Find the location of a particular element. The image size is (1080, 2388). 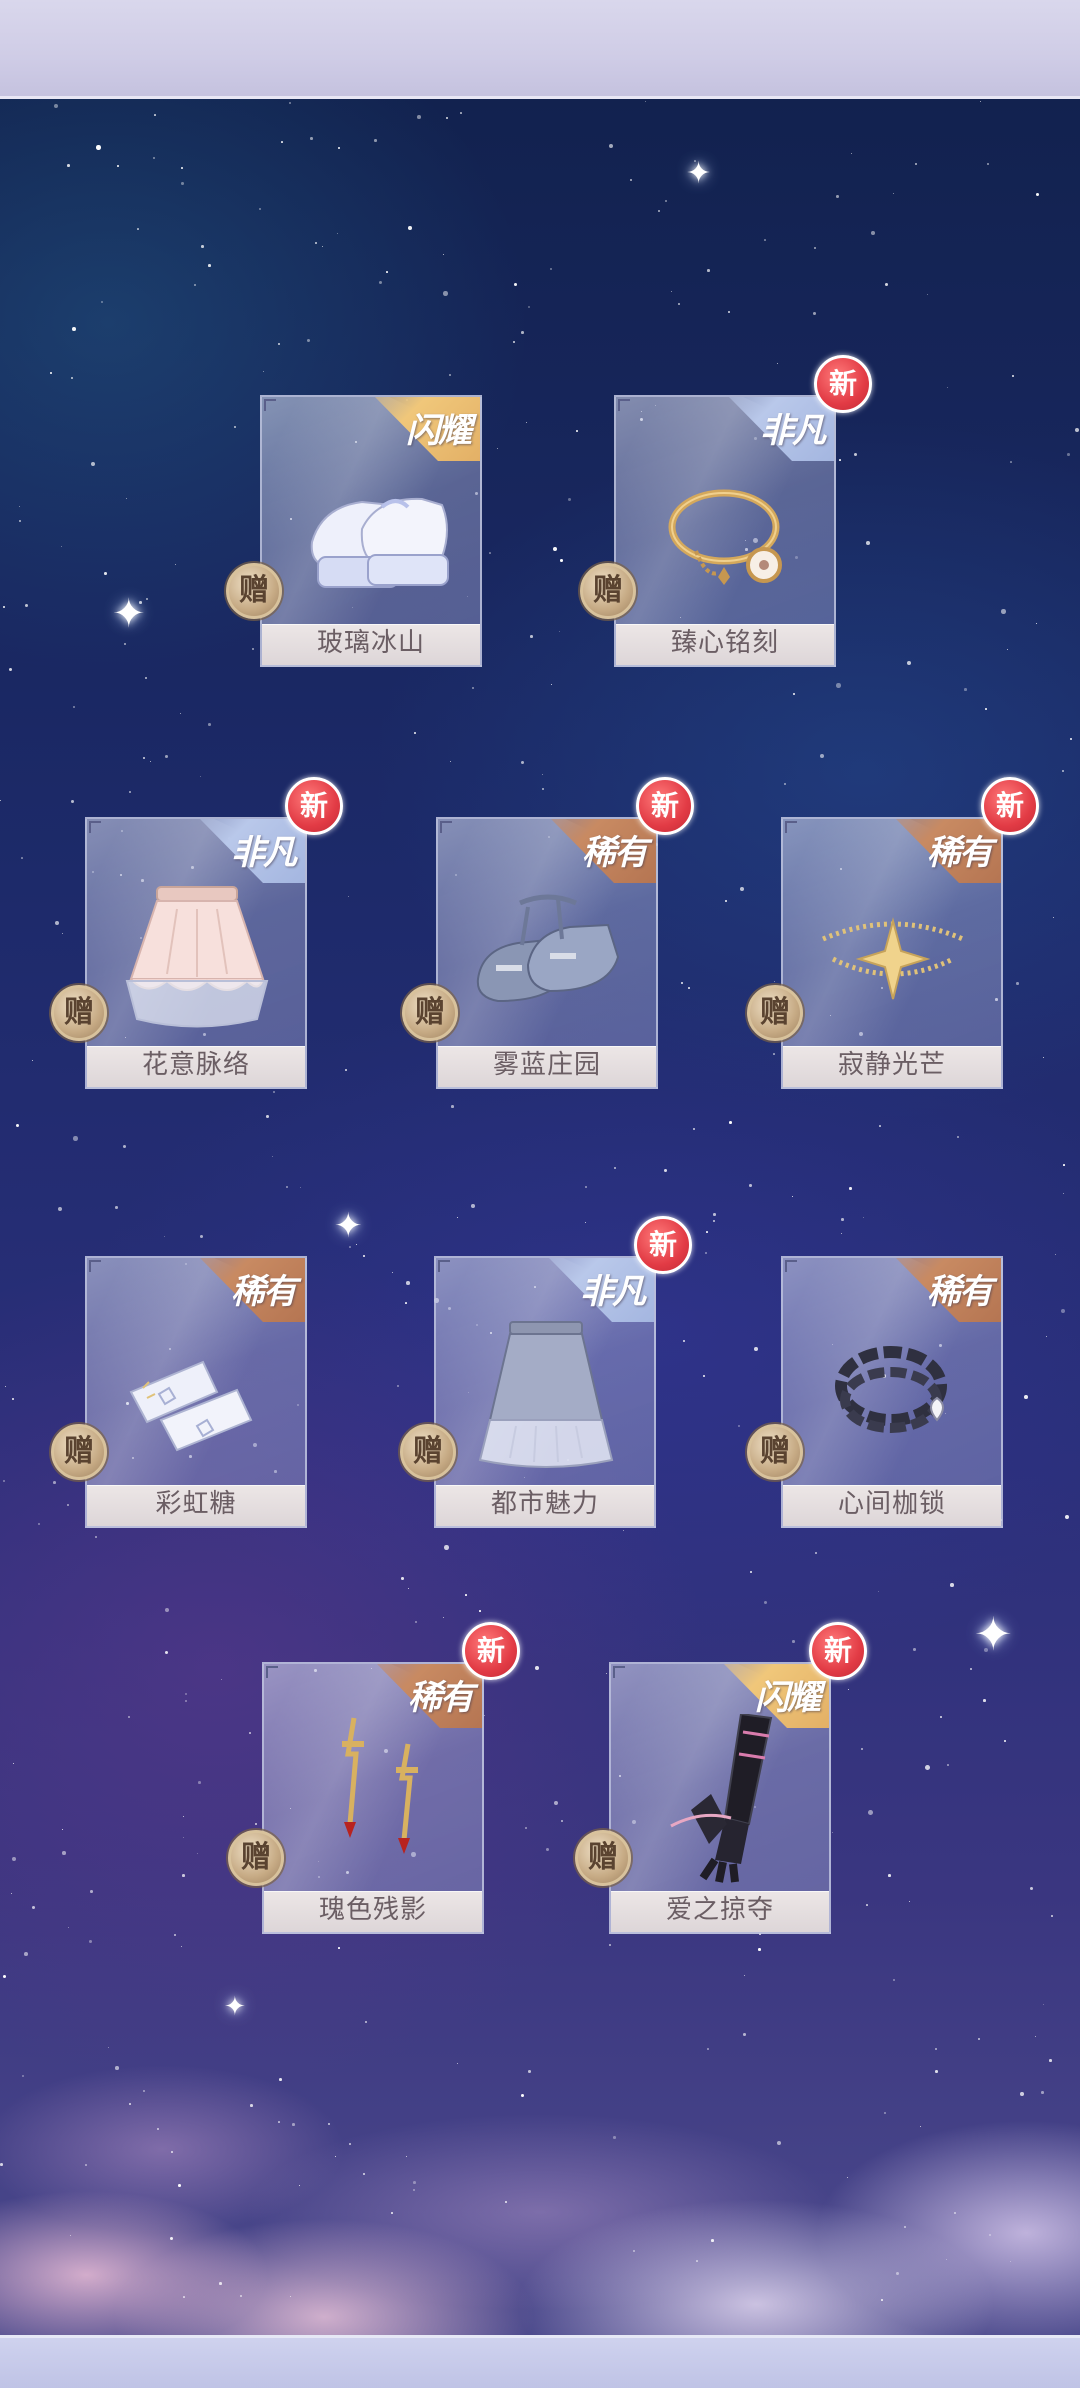

item-name: 彩虹糖 is located at coordinates (196, 1504).